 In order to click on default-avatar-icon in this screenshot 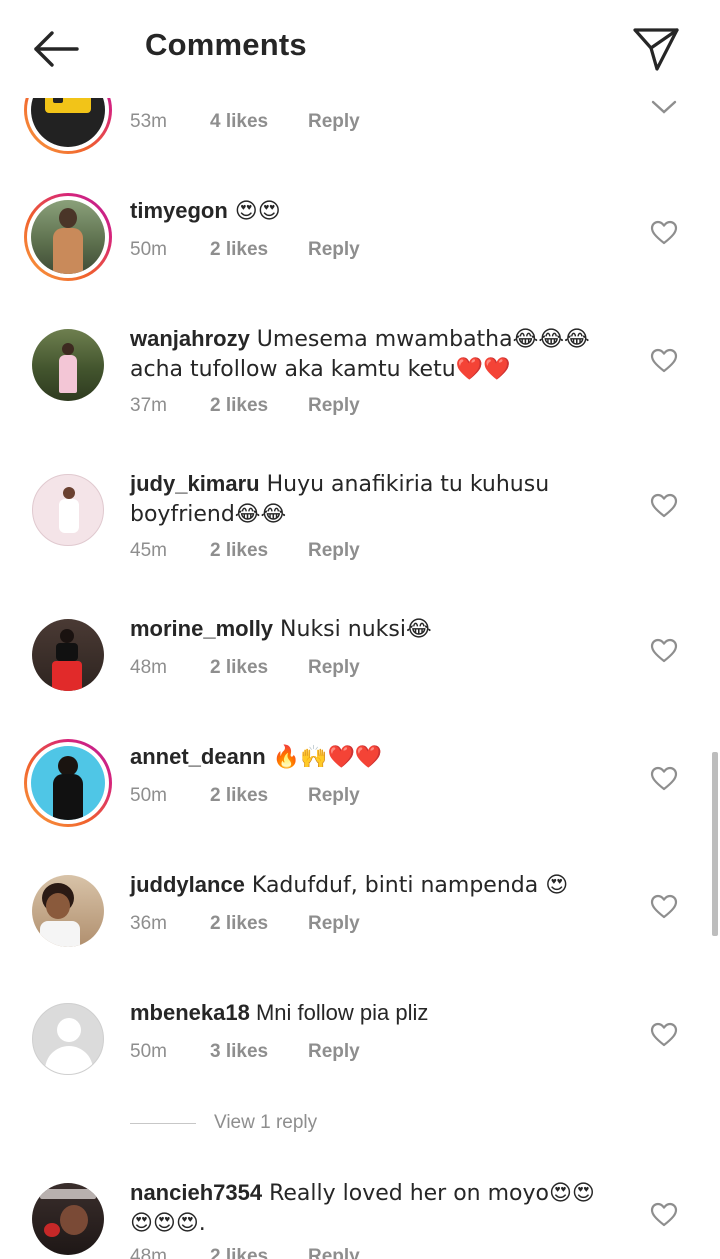, I will do `click(68, 1039)`.